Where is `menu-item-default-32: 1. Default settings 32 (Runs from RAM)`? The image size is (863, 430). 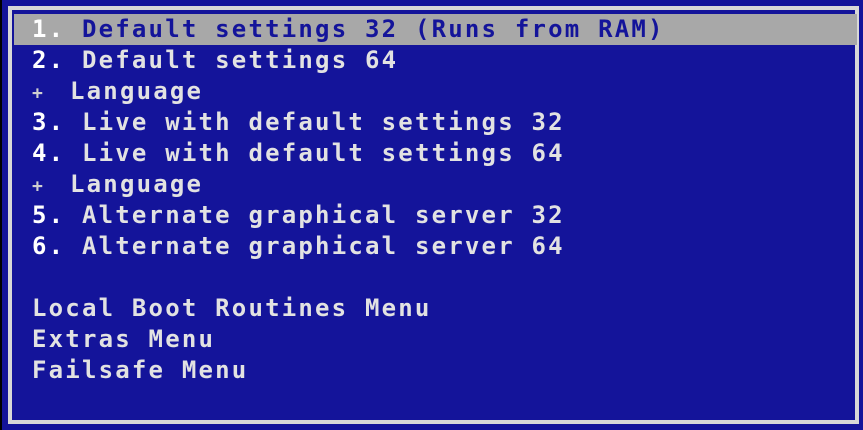
menu-item-default-32: 1. Default settings 32 (Runs from RAM) is located at coordinates (435, 29).